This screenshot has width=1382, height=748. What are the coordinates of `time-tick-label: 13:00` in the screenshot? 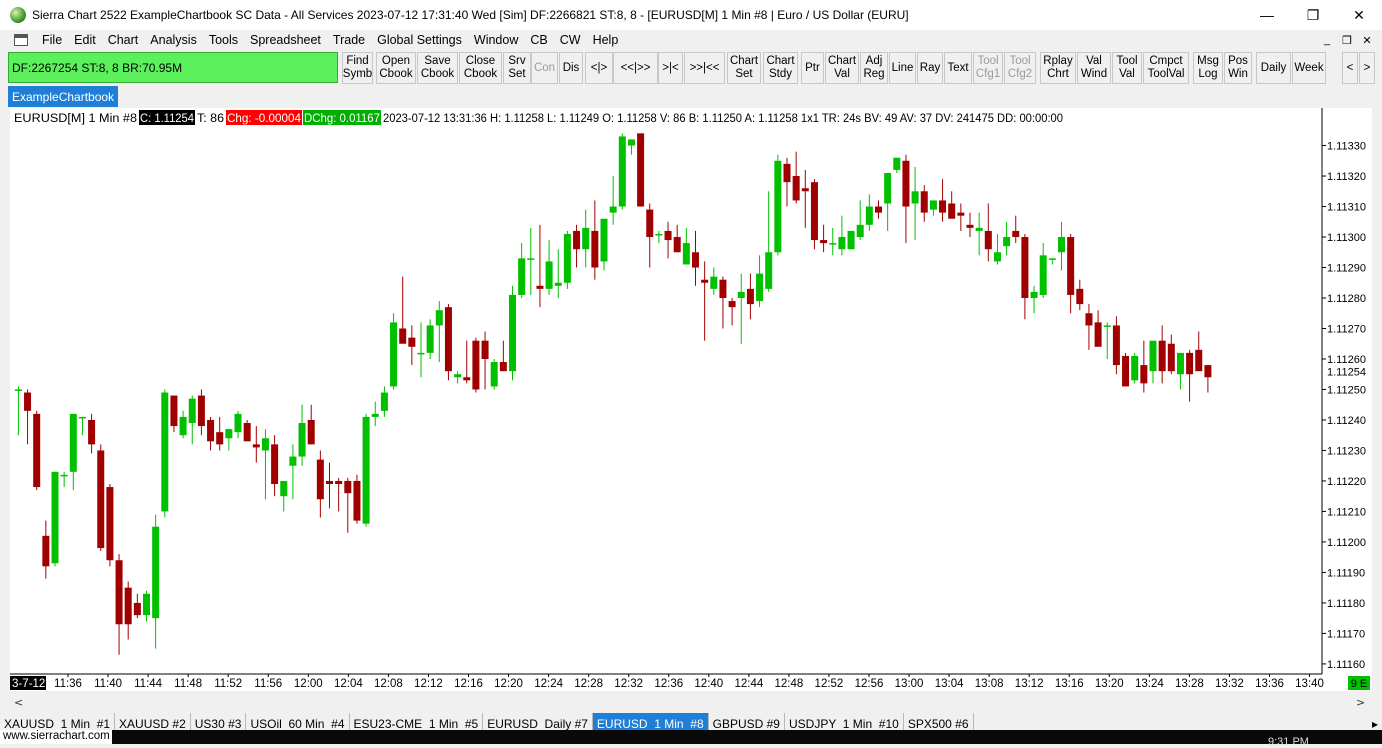 It's located at (909, 684).